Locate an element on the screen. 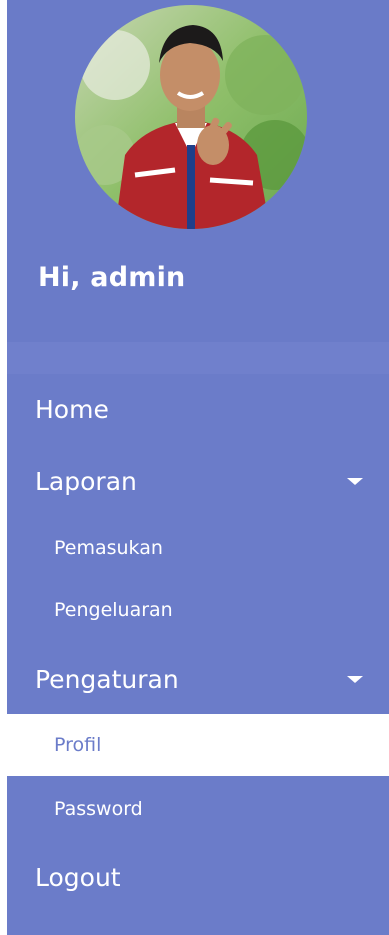  avatar is located at coordinates (191, 117).